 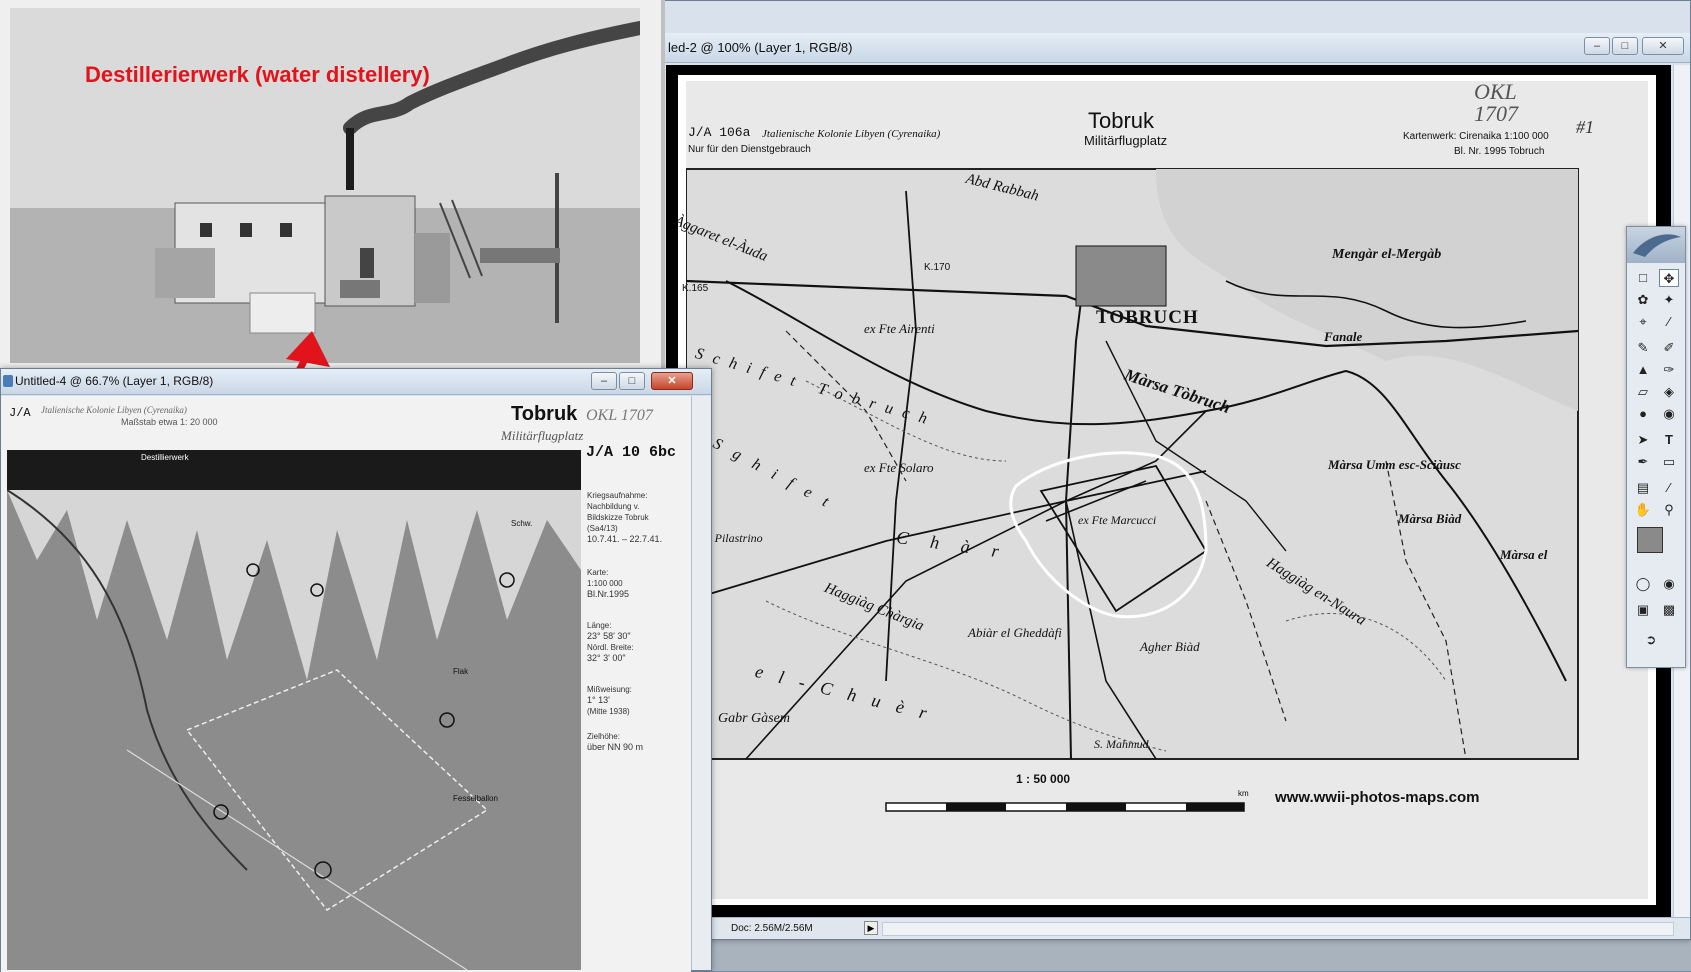 What do you see at coordinates (1043, 779) in the screenshot?
I see `map-scale-label: 1 : 50 000` at bounding box center [1043, 779].